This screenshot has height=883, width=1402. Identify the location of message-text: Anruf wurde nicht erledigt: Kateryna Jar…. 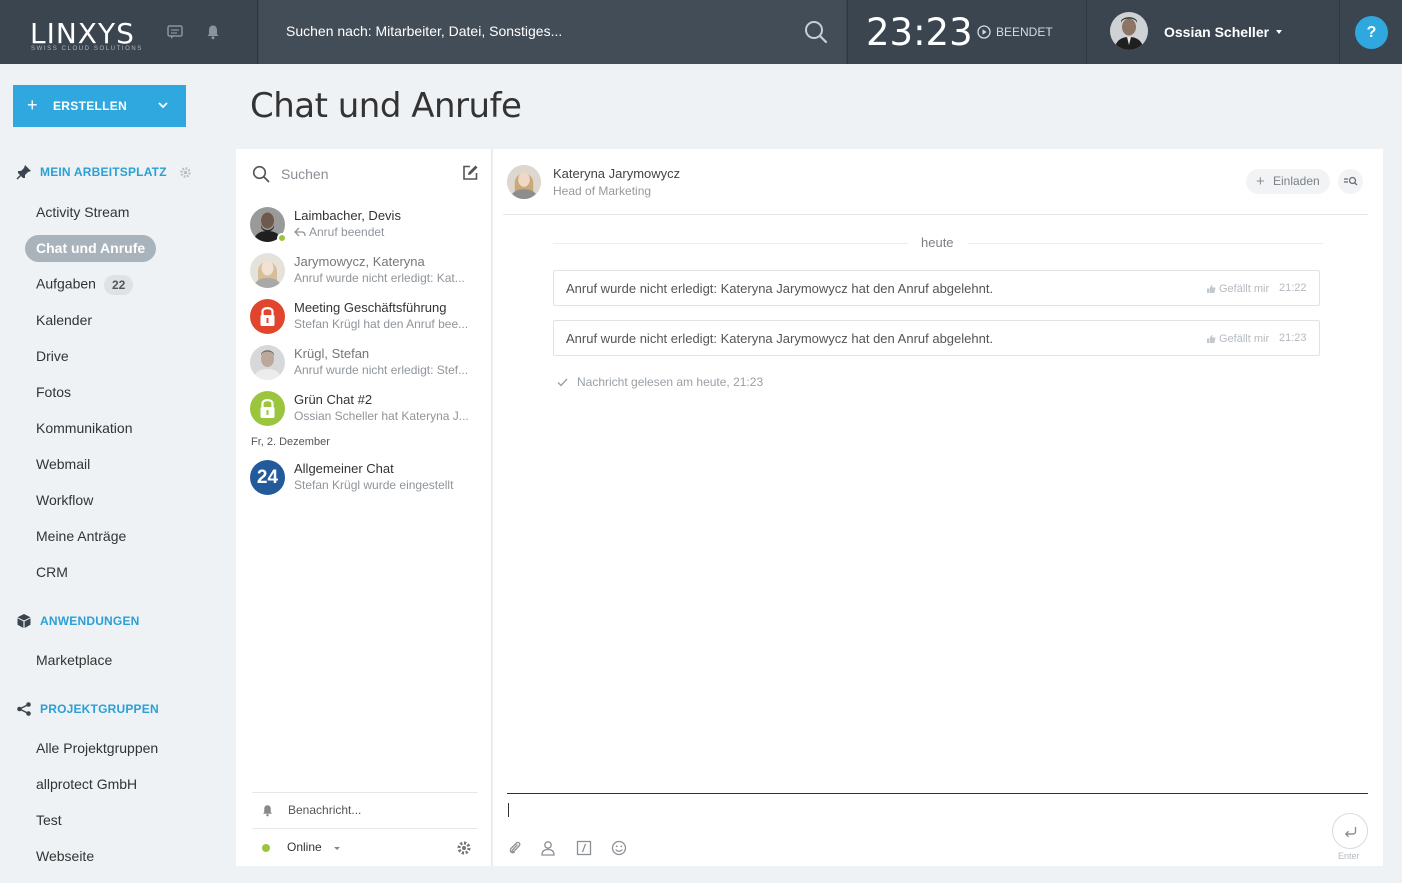
(780, 338).